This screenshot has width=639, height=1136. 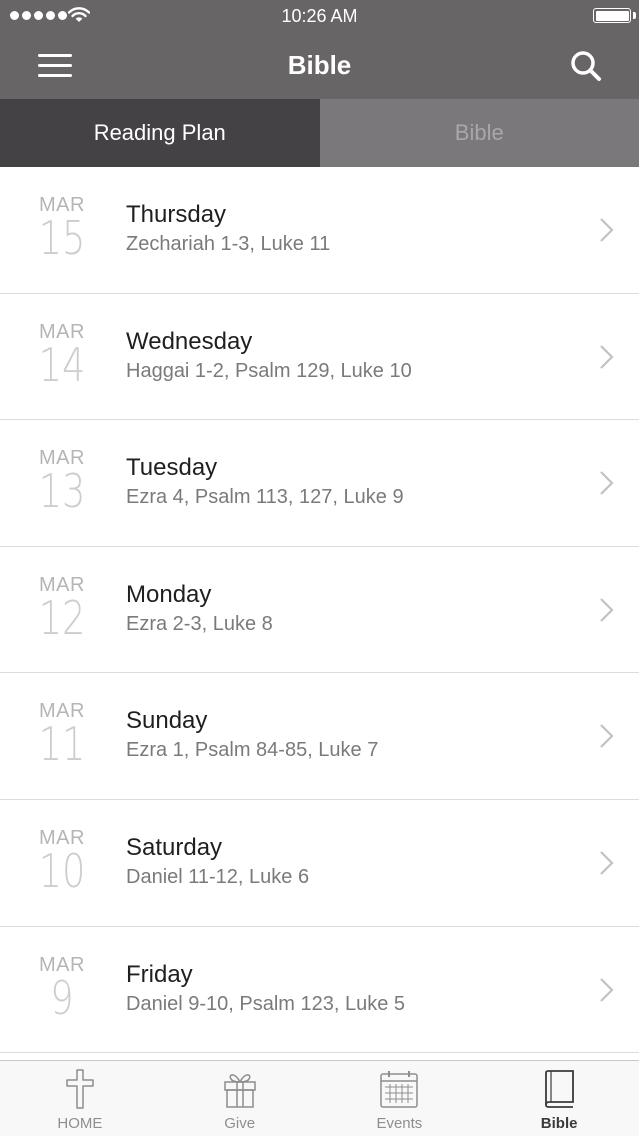 I want to click on passages-text: Daniel 9-10, Psalm 123, Luke 5, so click(x=266, y=1003).